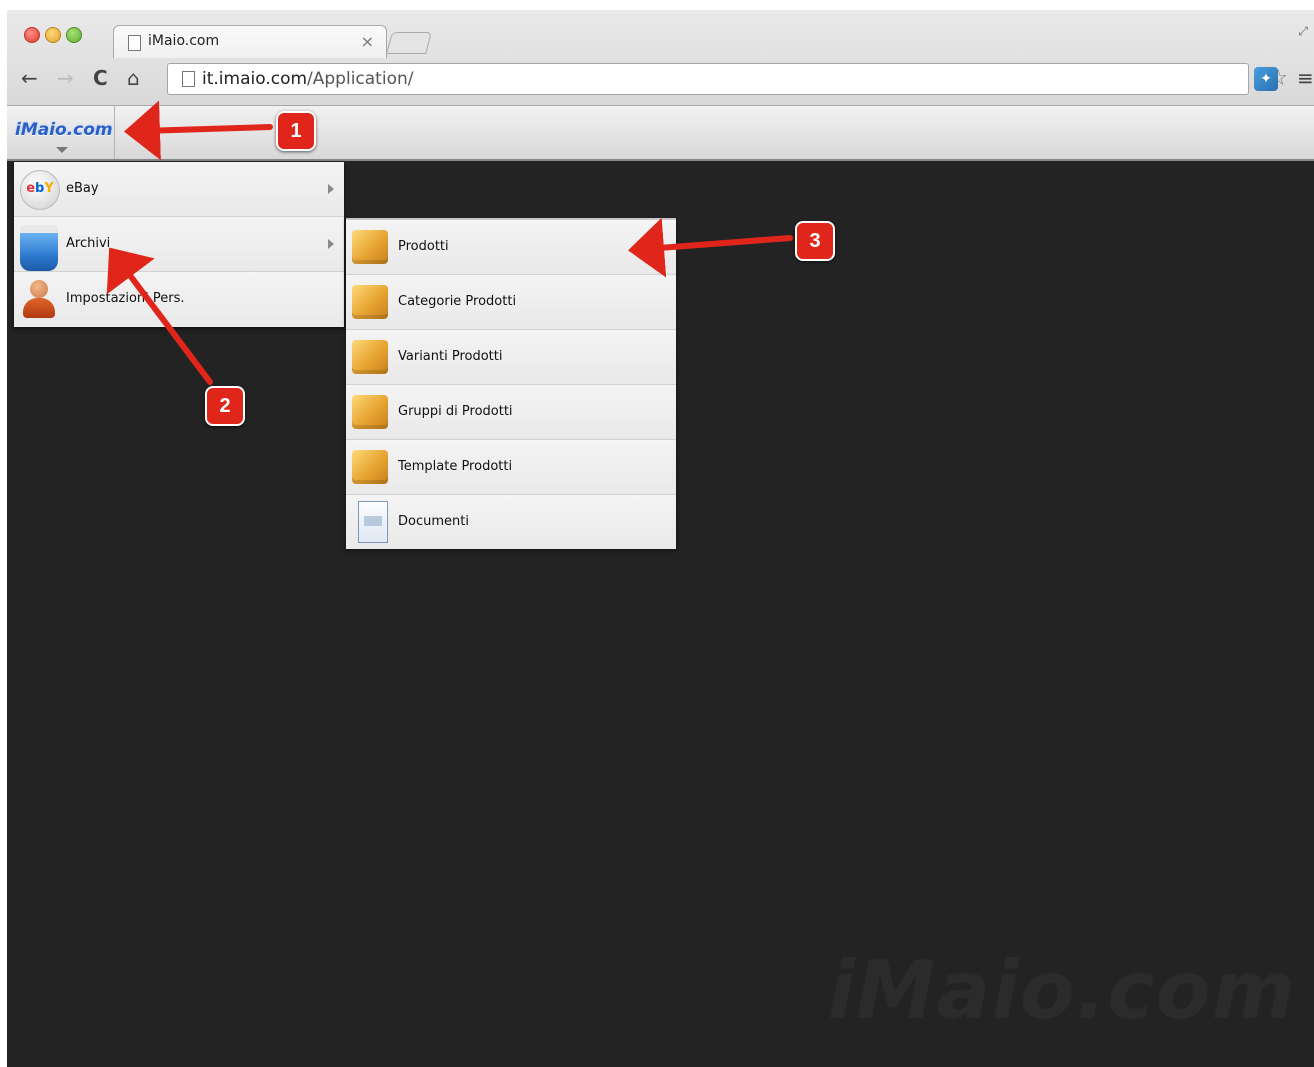 Image resolution: width=1314 pixels, height=1067 pixels. Describe the element at coordinates (184, 41) in the screenshot. I see `tab-title: iMaio.com` at that location.